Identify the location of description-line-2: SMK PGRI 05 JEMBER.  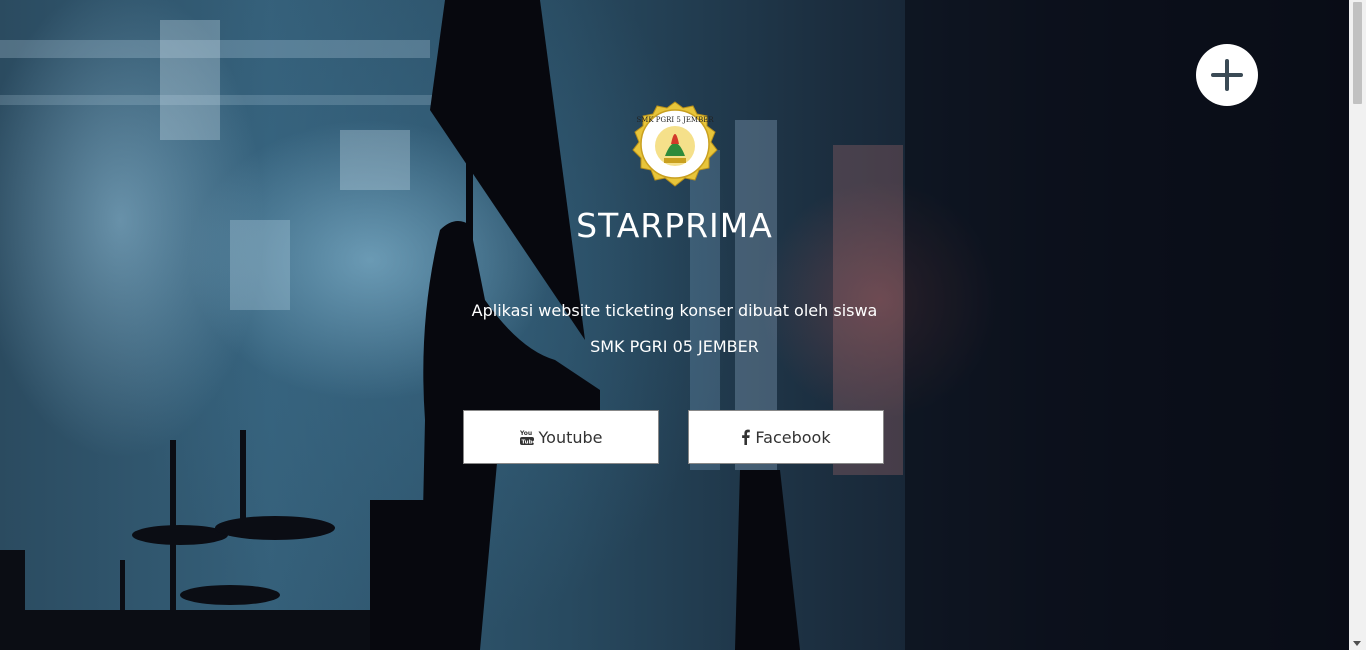
(674, 346).